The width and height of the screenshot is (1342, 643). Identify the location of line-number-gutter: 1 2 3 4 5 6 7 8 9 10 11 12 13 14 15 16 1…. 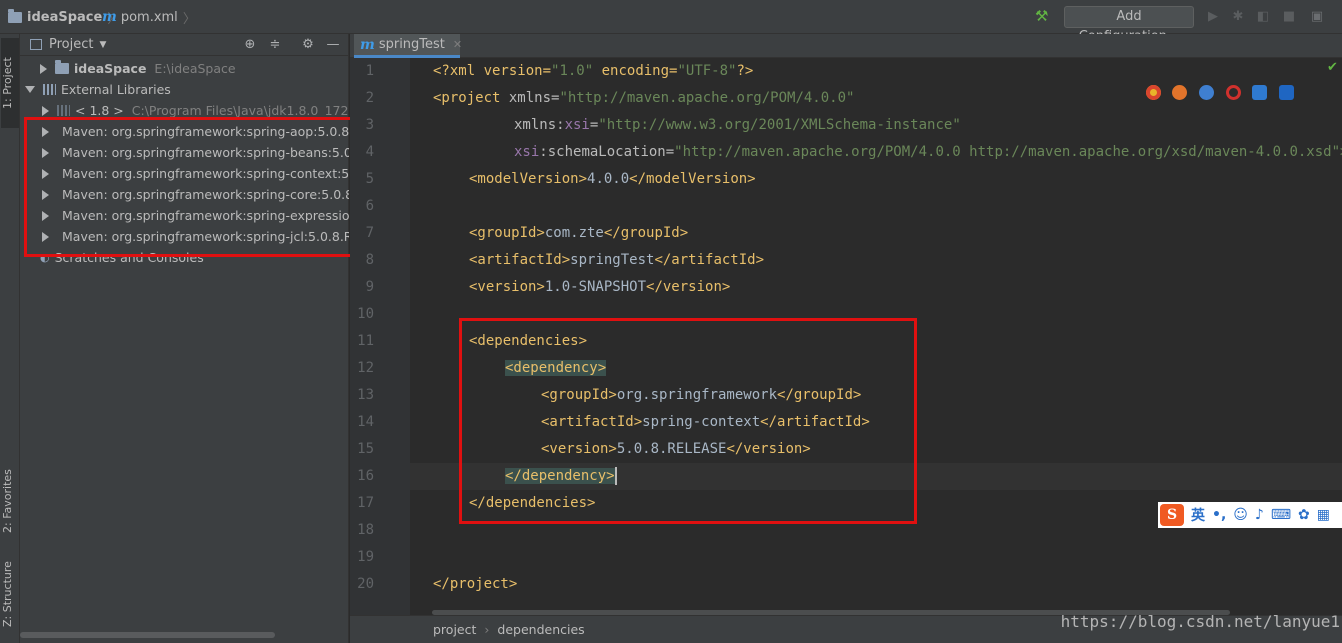
(380, 336).